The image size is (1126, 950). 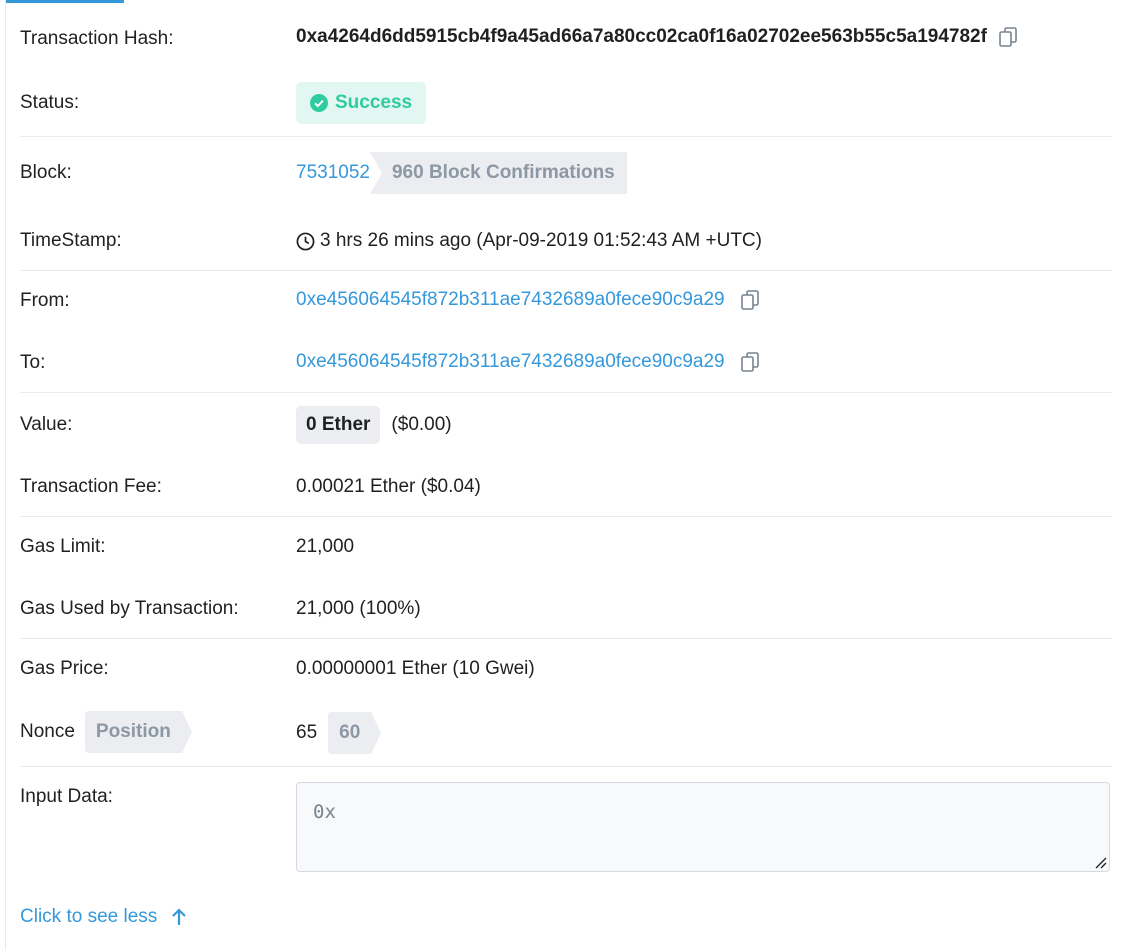 I want to click on status-label: Status:, so click(x=50, y=102).